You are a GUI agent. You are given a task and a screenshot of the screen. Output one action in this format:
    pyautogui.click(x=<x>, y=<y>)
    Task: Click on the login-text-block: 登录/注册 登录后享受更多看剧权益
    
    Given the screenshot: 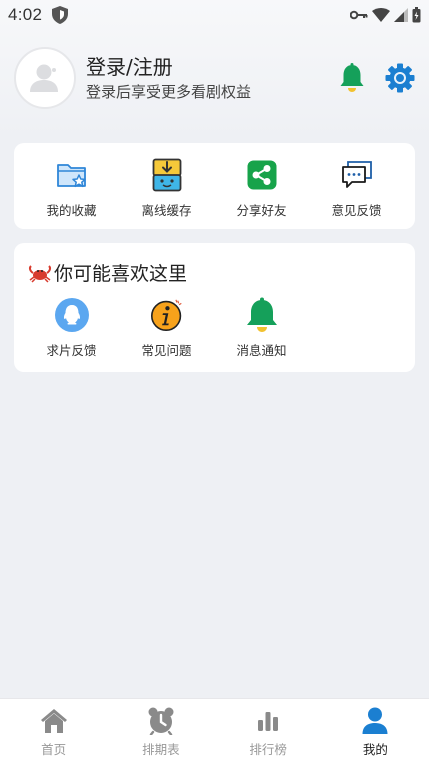 What is the action you would take?
    pyautogui.click(x=168, y=78)
    